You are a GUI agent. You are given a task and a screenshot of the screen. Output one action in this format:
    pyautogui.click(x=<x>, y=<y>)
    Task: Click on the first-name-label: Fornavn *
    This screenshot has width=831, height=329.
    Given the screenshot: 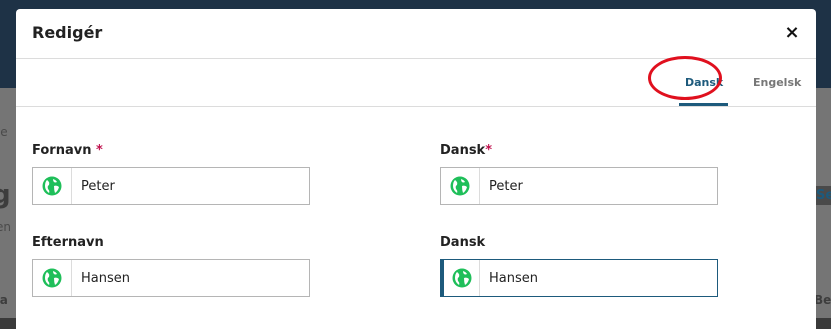 What is the action you would take?
    pyautogui.click(x=67, y=150)
    